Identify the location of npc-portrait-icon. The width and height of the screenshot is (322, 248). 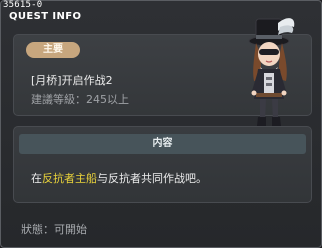
(271, 72).